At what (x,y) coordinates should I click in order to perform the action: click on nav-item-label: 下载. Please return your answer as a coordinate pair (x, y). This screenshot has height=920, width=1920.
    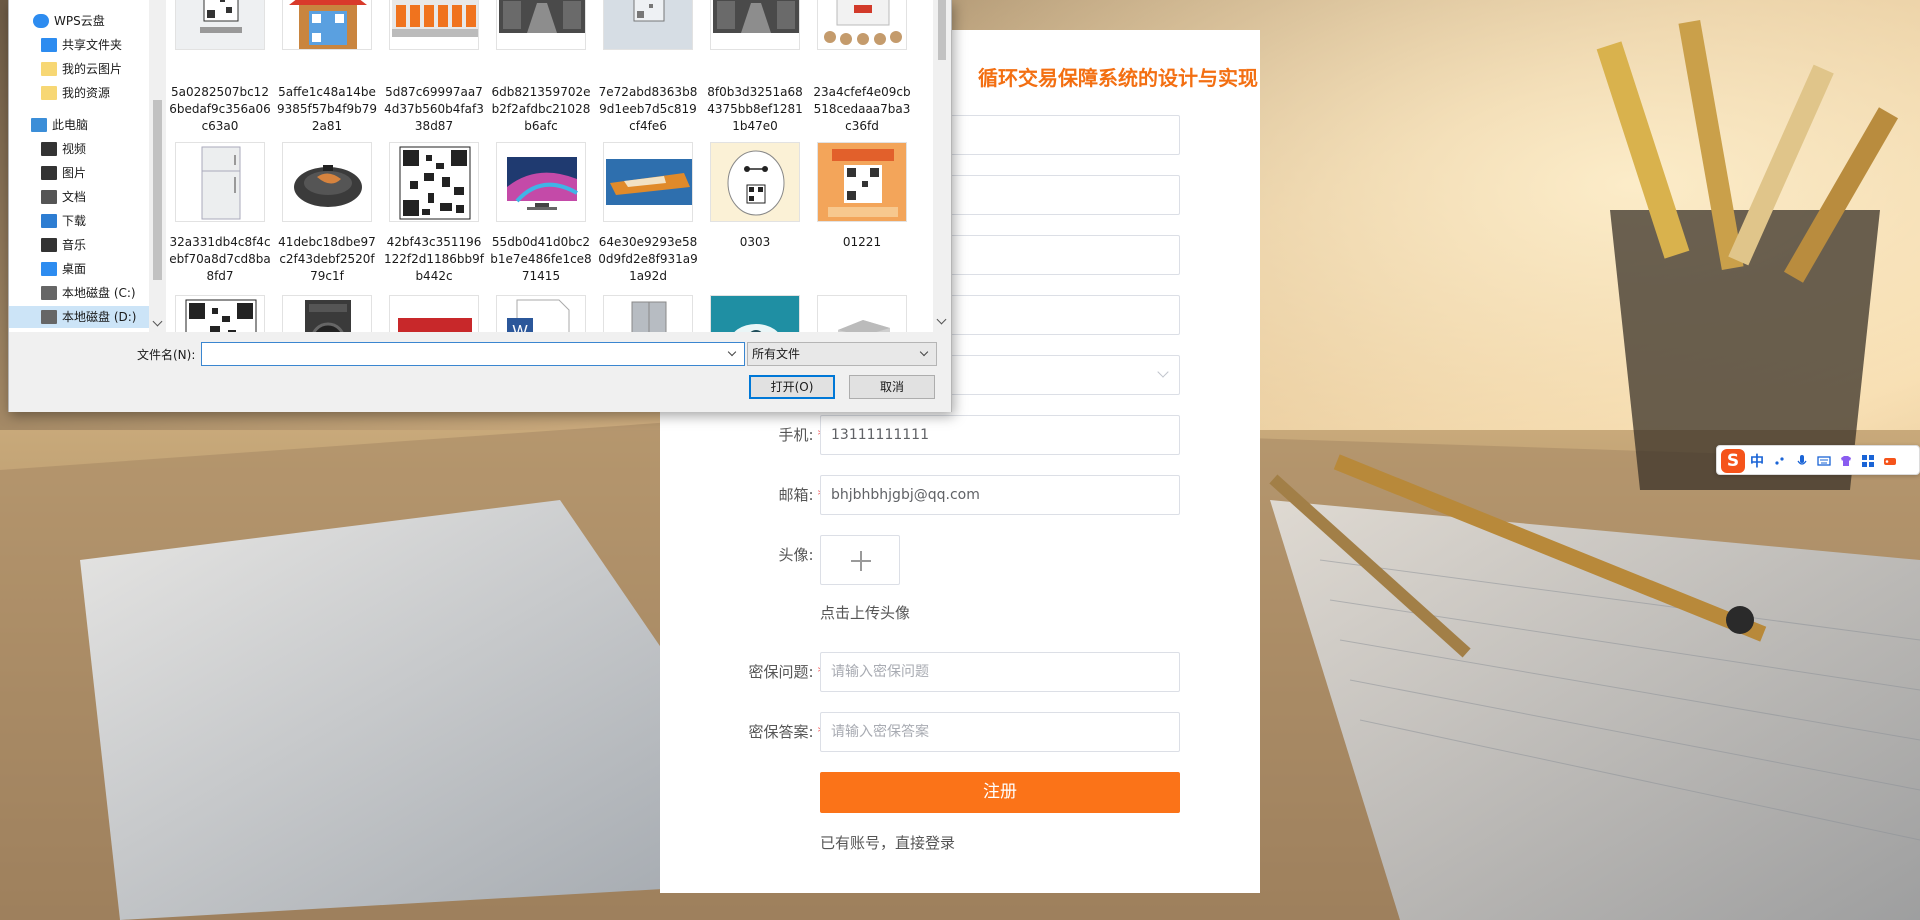
    Looking at the image, I should click on (74, 221).